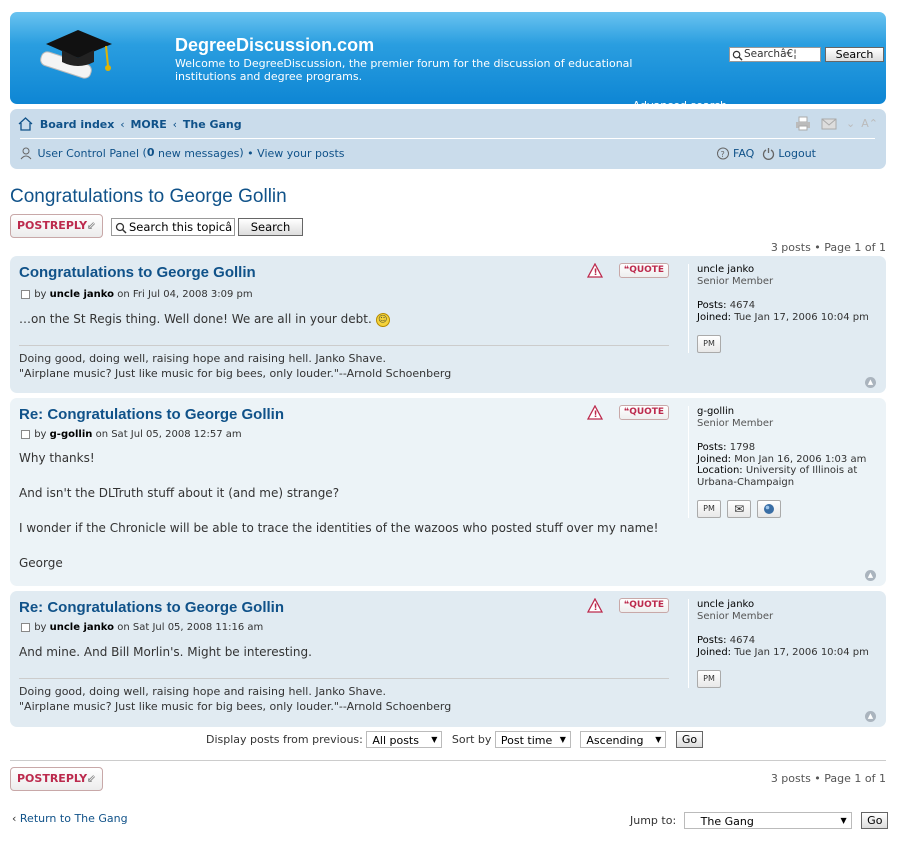  What do you see at coordinates (797, 153) in the screenshot?
I see `logout-link: Logout` at bounding box center [797, 153].